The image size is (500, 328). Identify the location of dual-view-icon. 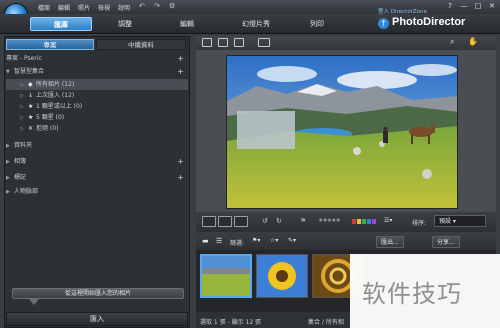
(225, 221).